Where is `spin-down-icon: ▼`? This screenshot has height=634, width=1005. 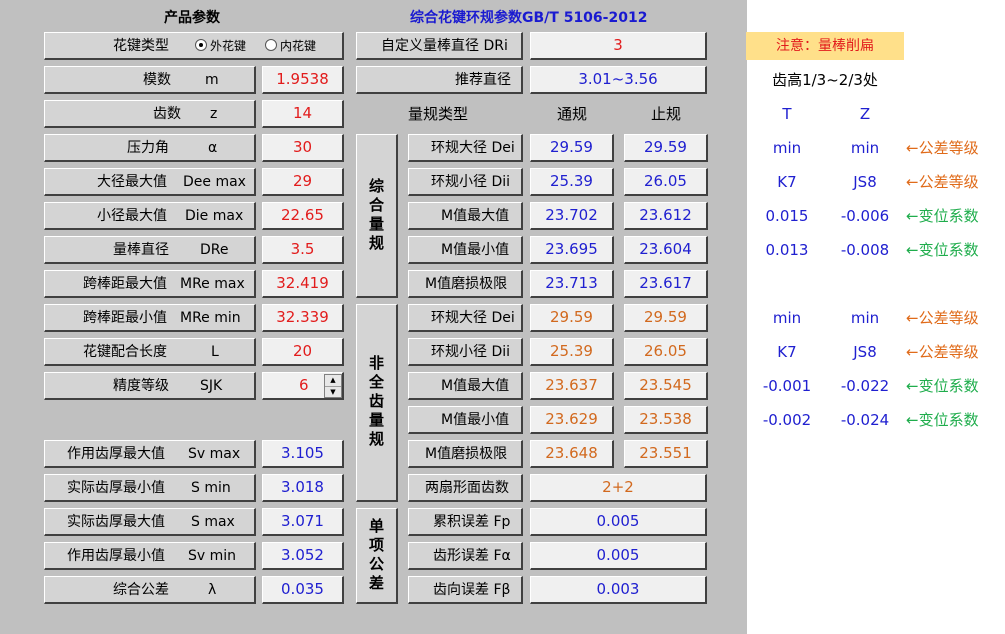 spin-down-icon: ▼ is located at coordinates (333, 392).